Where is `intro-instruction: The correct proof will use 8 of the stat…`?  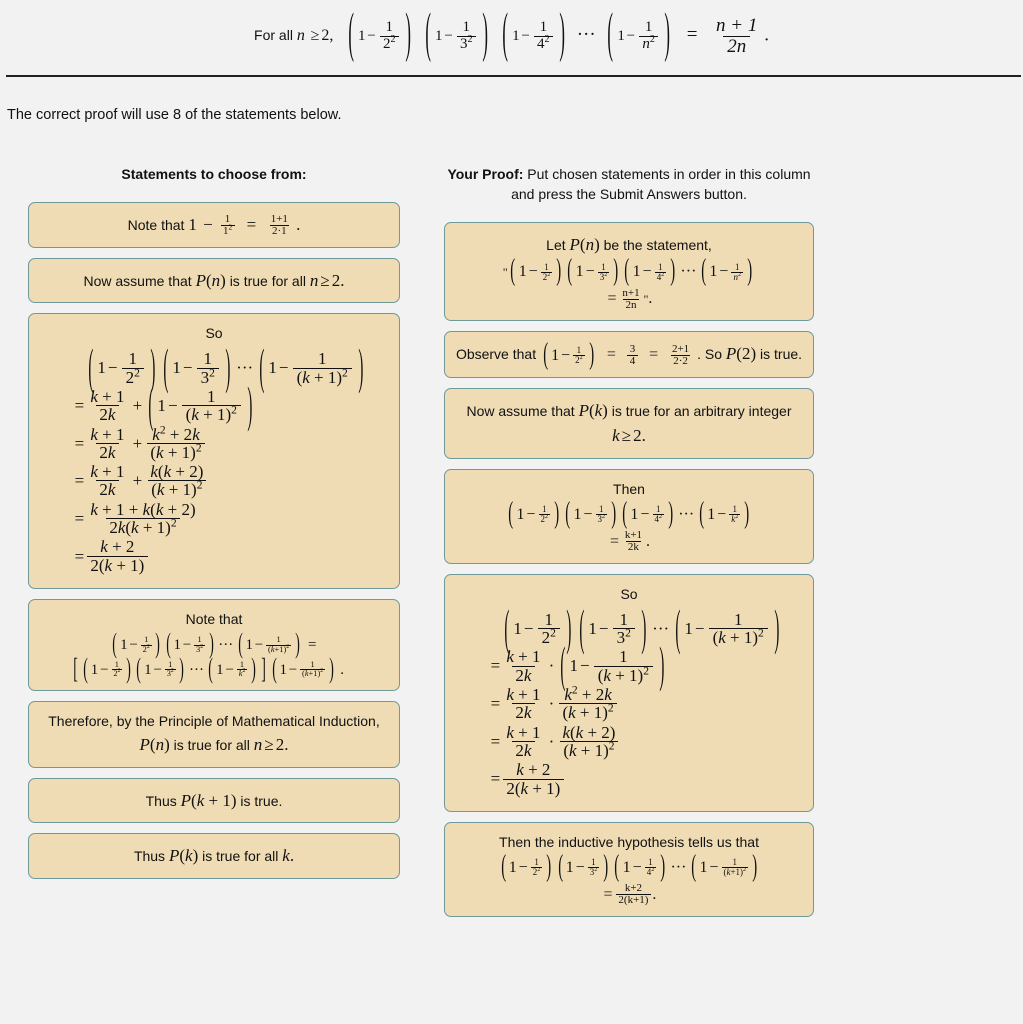 intro-instruction: The correct proof will use 8 of the stat… is located at coordinates (174, 115).